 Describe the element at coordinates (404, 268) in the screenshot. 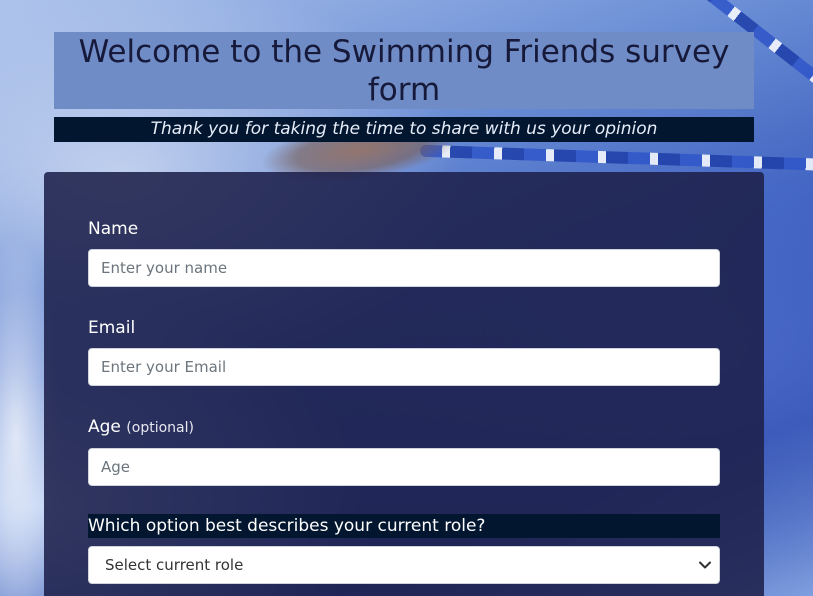

I see `name-input` at that location.